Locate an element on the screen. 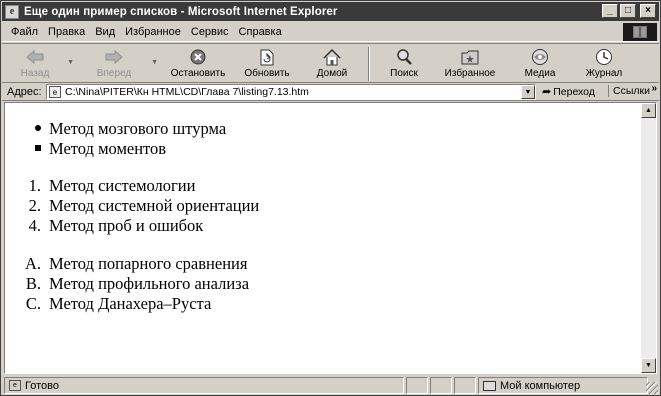 The image size is (661, 396). history-label: Журнал is located at coordinates (604, 73).